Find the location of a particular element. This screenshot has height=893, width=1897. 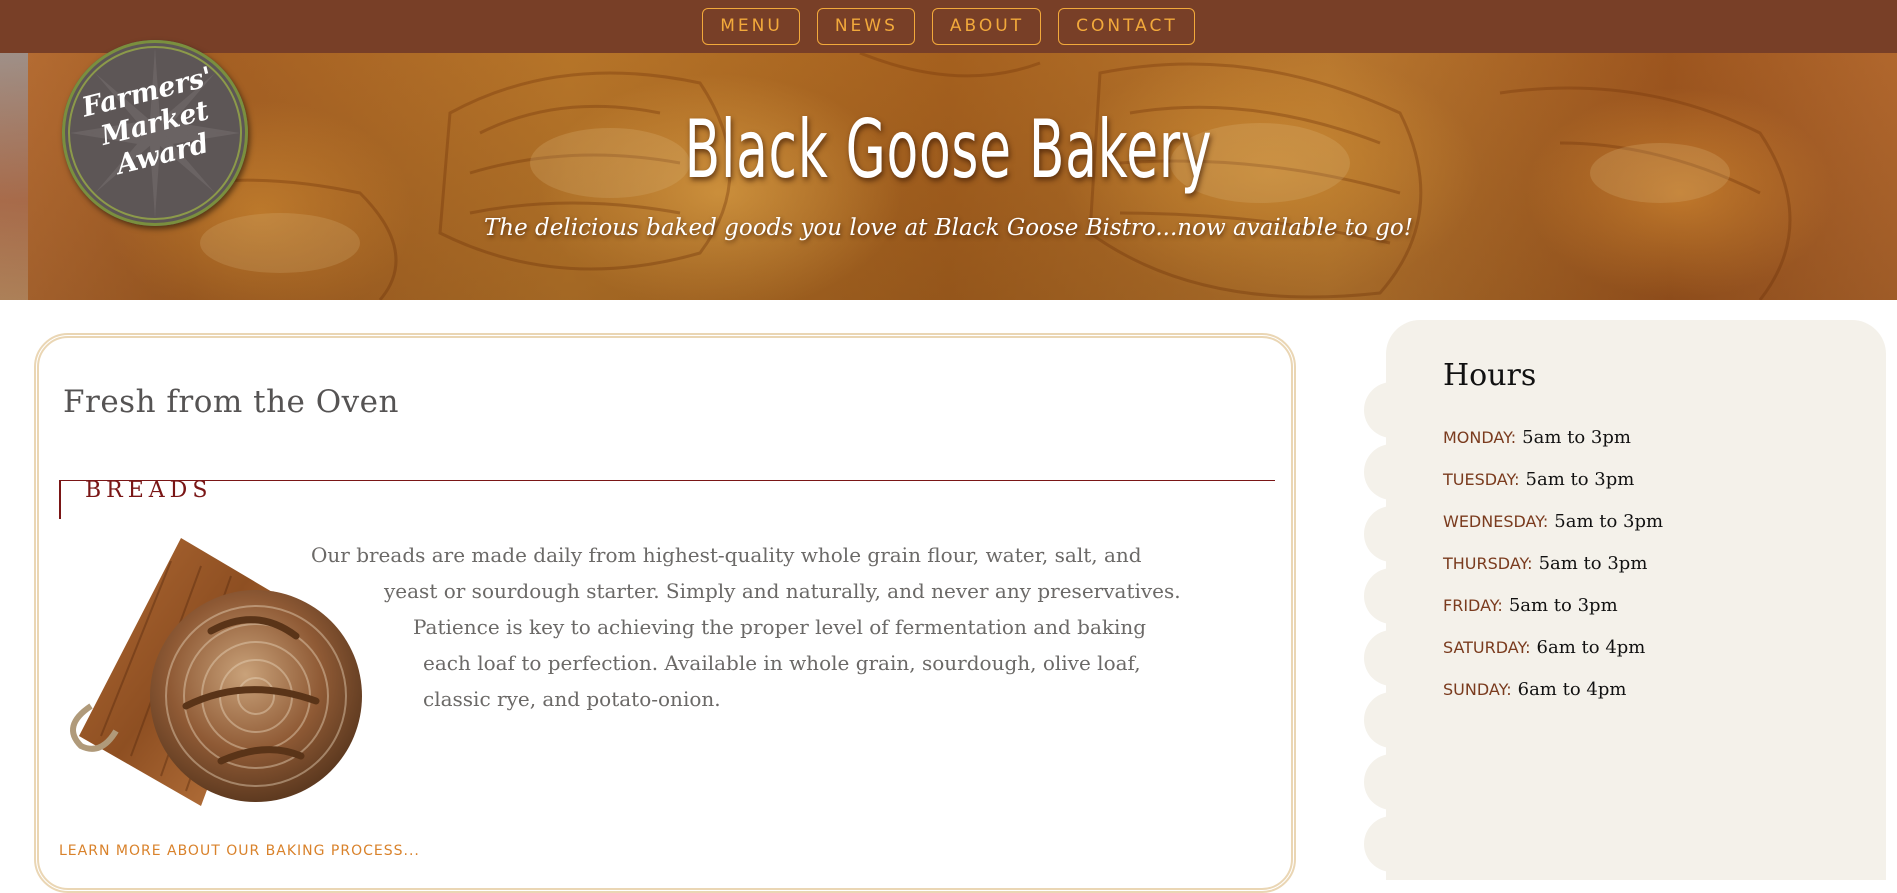

section-heading-rule: BREADS is located at coordinates (667, 498).